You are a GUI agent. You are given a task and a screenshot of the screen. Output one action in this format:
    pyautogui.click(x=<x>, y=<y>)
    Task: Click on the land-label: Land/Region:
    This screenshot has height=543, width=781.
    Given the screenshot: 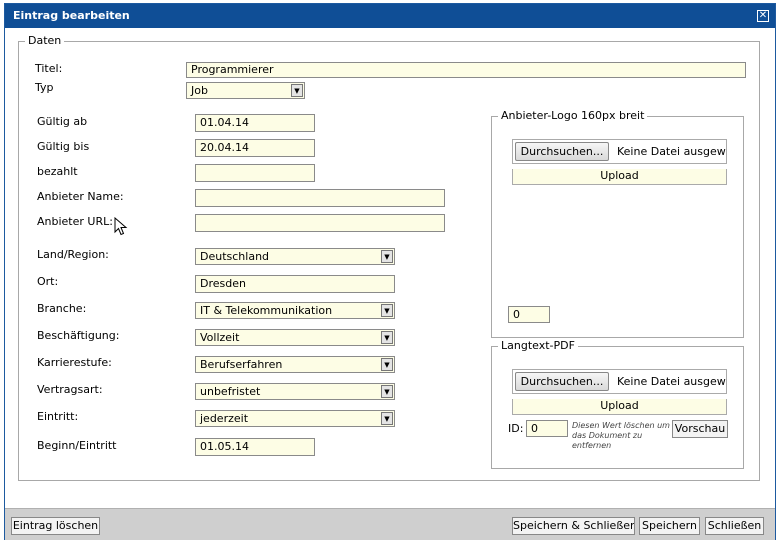 What is the action you would take?
    pyautogui.click(x=73, y=254)
    